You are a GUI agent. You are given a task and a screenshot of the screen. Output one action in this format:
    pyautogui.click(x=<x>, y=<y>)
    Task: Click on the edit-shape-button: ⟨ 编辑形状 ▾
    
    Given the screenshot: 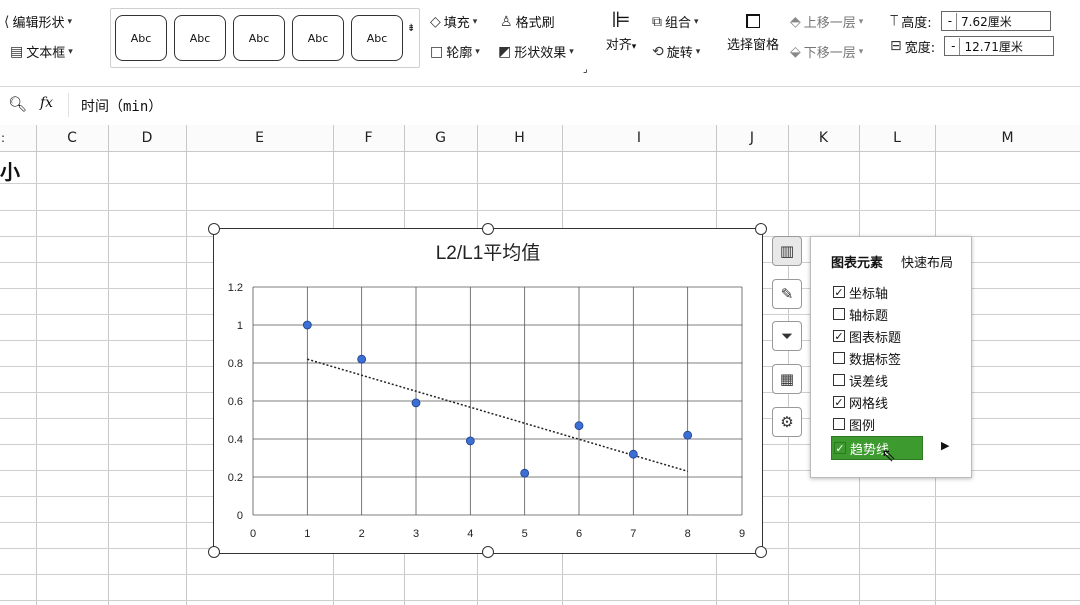 What is the action you would take?
    pyautogui.click(x=38, y=22)
    